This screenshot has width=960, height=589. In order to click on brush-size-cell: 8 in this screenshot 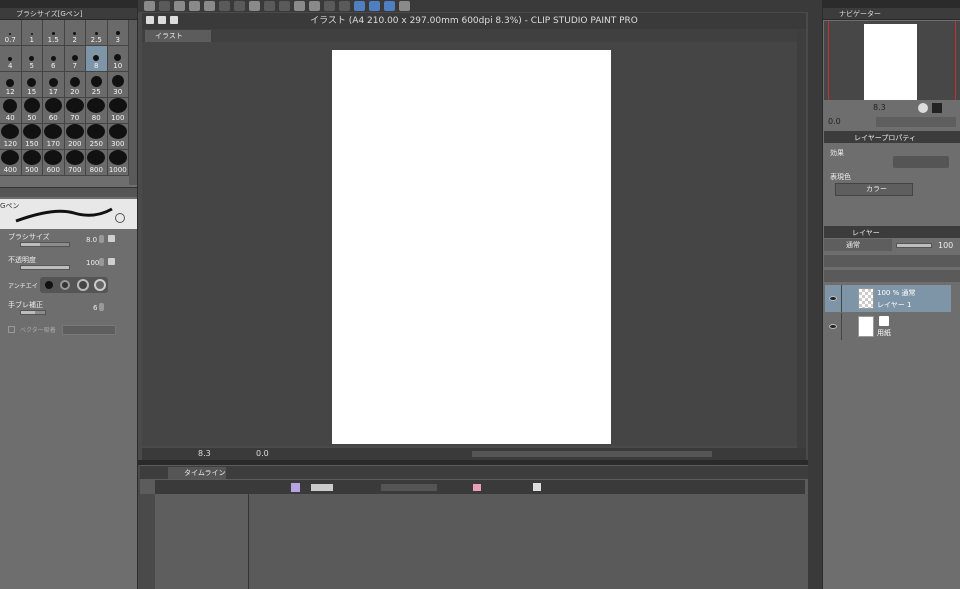, I will do `click(97, 59)`.